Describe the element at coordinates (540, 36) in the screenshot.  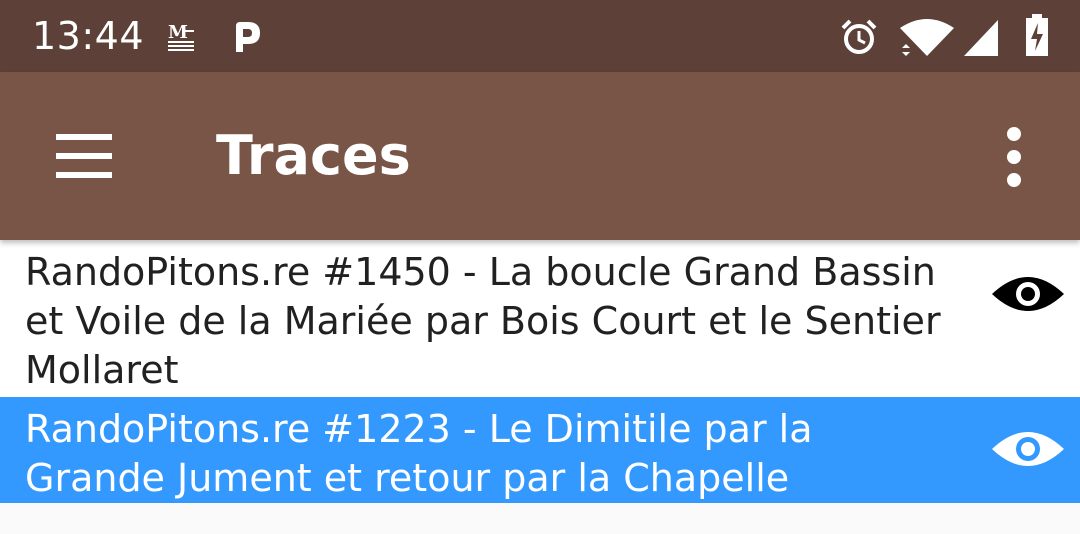
I see `status-bar: 13:44 M` at that location.